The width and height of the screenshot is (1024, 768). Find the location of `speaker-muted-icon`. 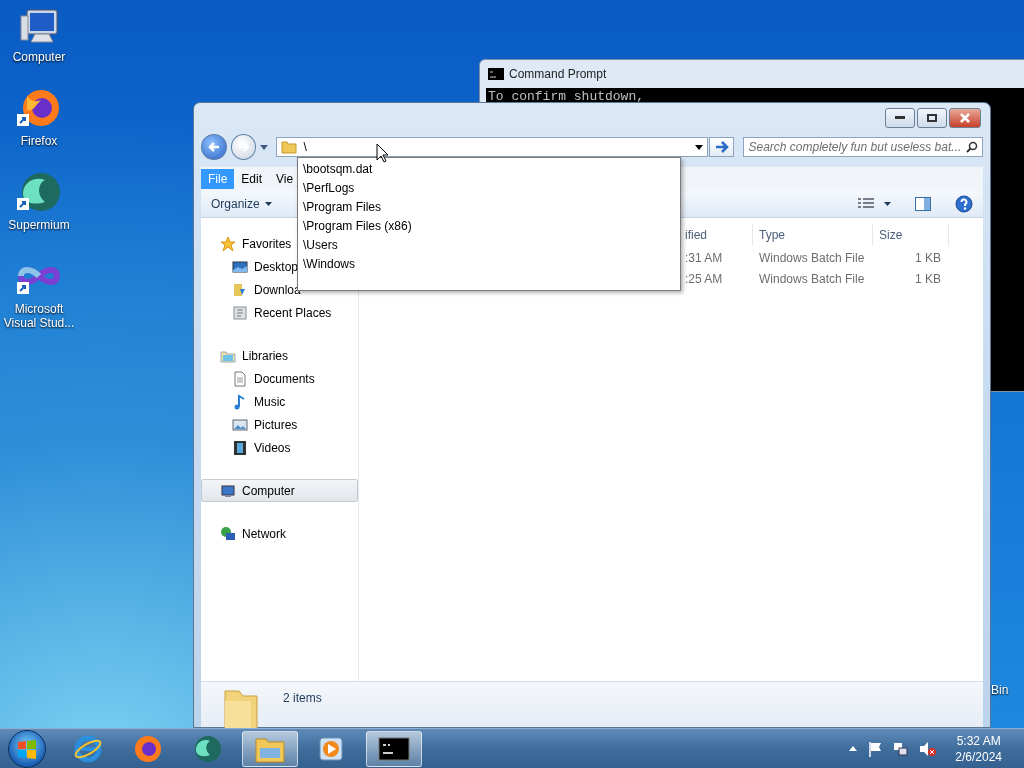

speaker-muted-icon is located at coordinates (928, 748).